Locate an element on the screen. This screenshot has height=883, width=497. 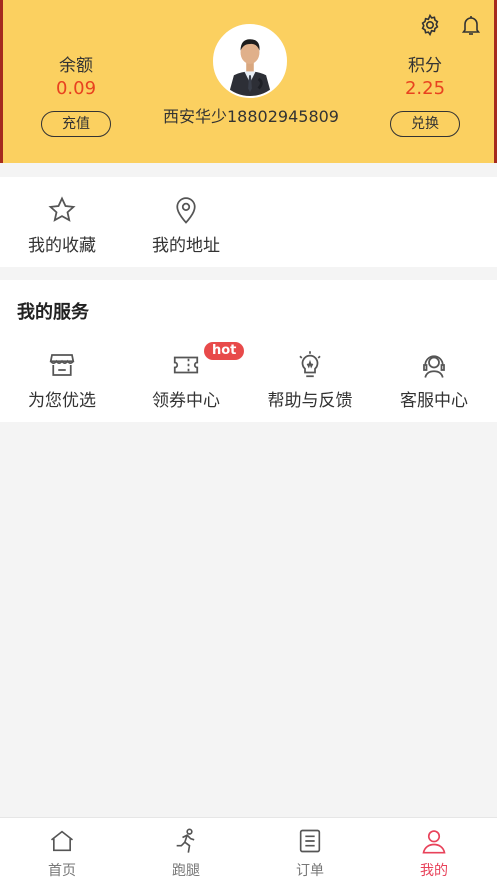
service-item-picks: 为您优选 is located at coordinates (62, 379).